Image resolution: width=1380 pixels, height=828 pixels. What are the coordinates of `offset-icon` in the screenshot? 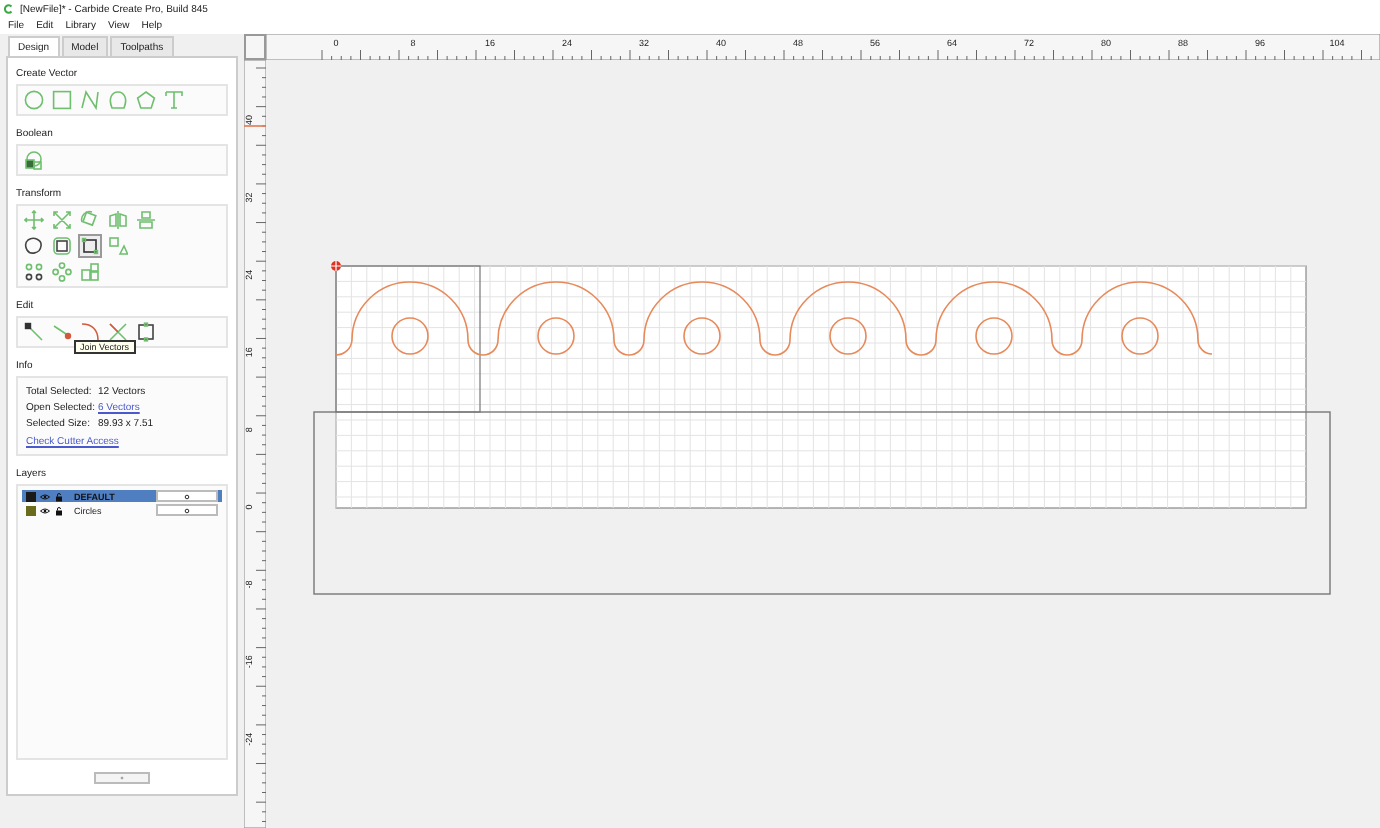 It's located at (62, 246).